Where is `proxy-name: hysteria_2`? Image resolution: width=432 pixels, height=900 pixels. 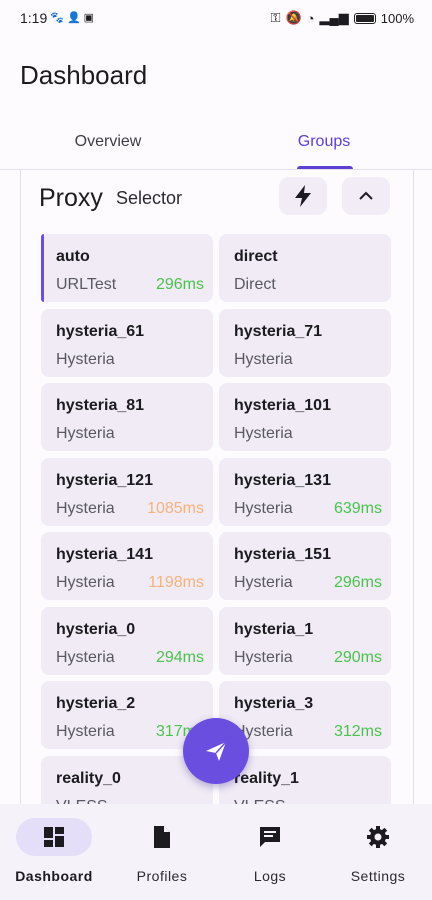
proxy-name: hysteria_2 is located at coordinates (96, 703).